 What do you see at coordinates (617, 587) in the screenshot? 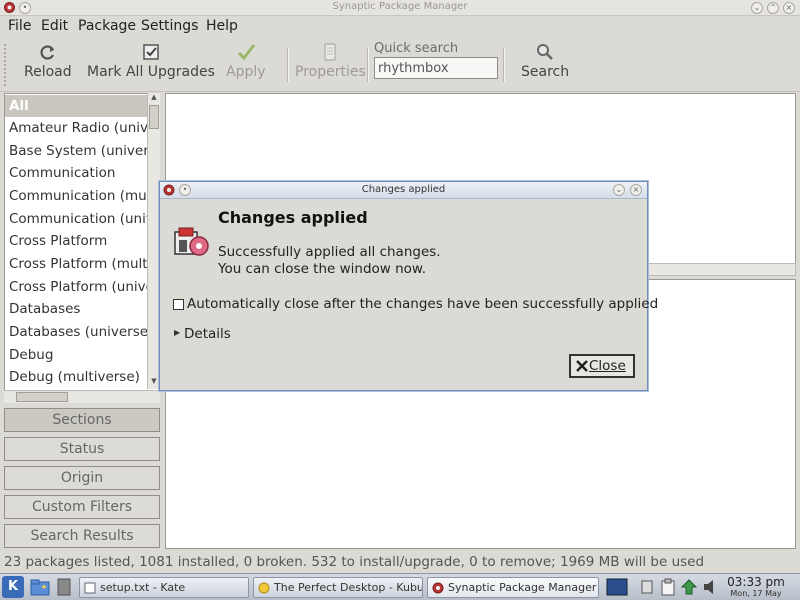
I see `desktop-pager-icon` at bounding box center [617, 587].